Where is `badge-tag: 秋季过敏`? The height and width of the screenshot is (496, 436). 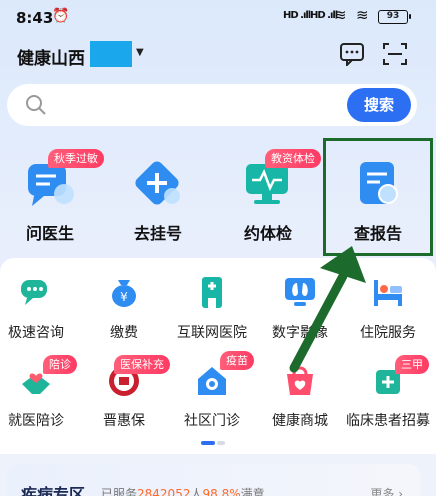 badge-tag: 秋季过敏 is located at coordinates (76, 158).